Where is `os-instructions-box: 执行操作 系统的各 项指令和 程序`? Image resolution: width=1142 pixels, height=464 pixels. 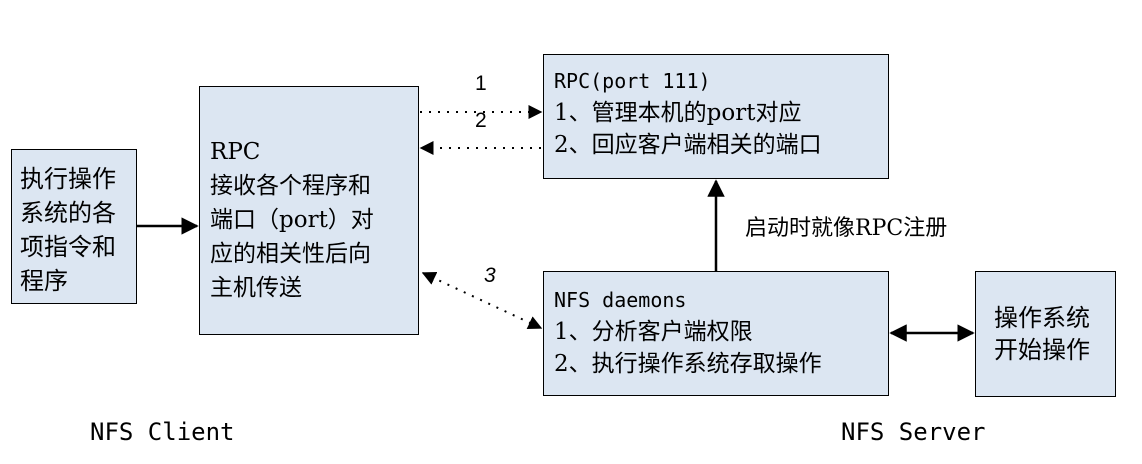 os-instructions-box: 执行操作 系统的各 项指令和 程序 is located at coordinates (74, 226).